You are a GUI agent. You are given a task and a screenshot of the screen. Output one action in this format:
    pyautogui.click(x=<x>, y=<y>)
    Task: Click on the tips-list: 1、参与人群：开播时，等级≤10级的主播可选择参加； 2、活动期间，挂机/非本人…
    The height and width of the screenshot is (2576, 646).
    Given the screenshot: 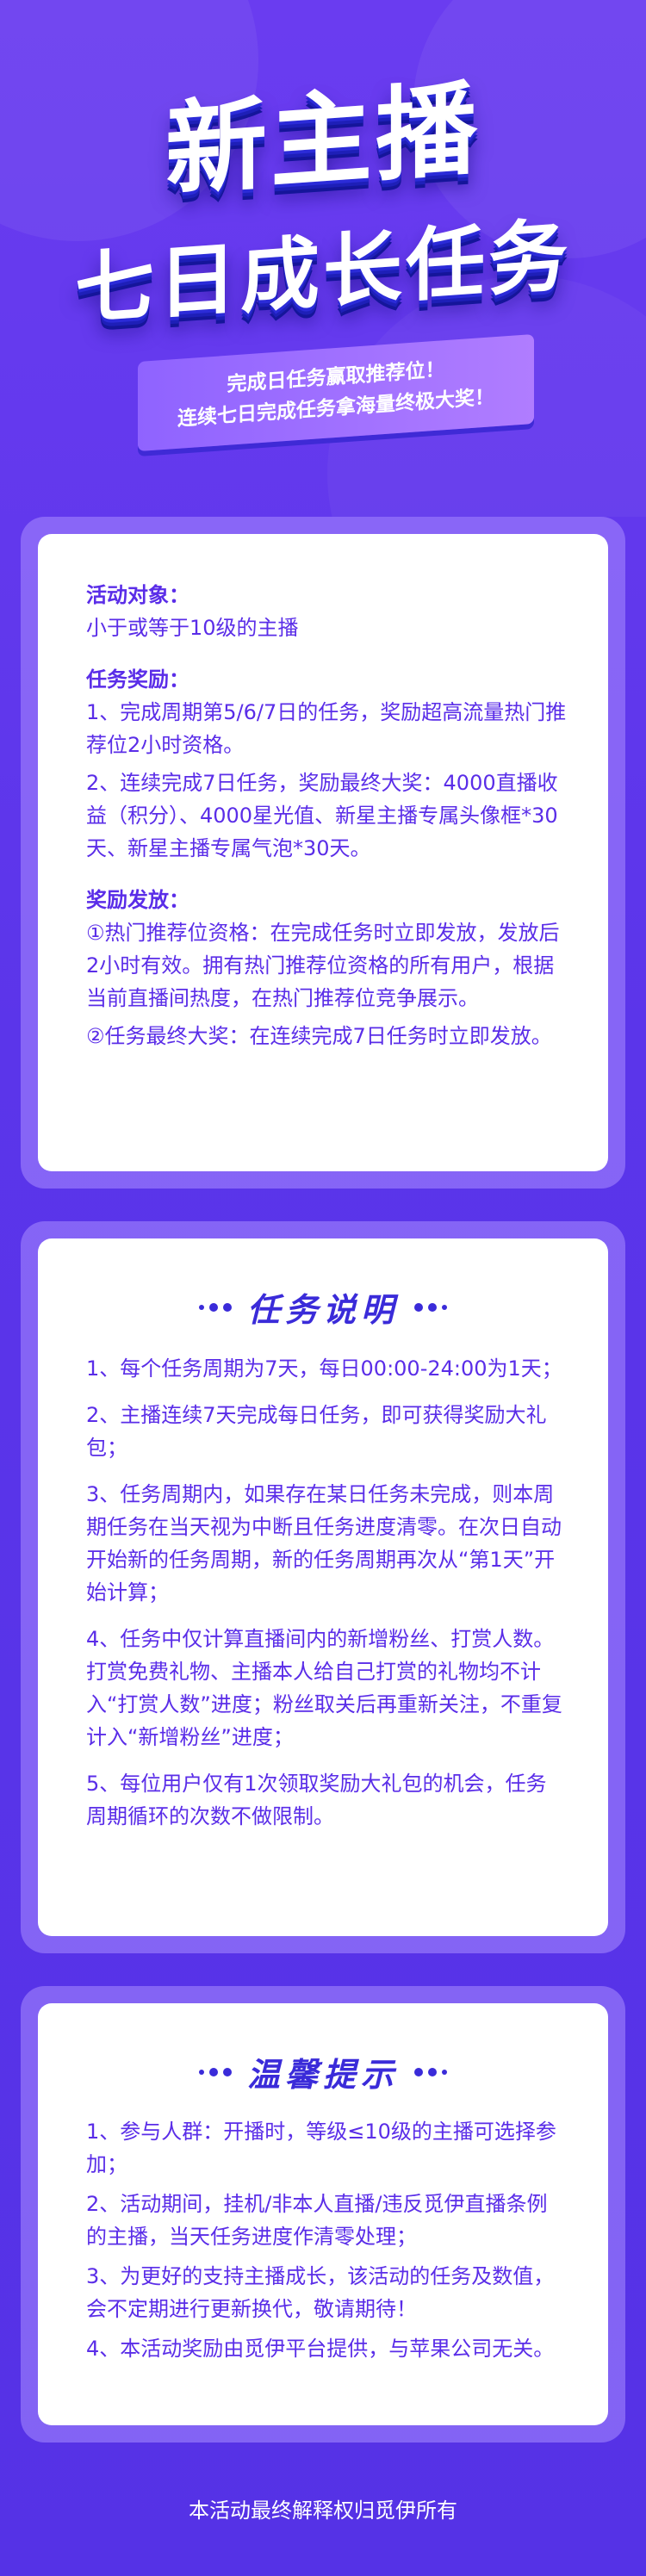 What is the action you would take?
    pyautogui.click(x=326, y=2240)
    